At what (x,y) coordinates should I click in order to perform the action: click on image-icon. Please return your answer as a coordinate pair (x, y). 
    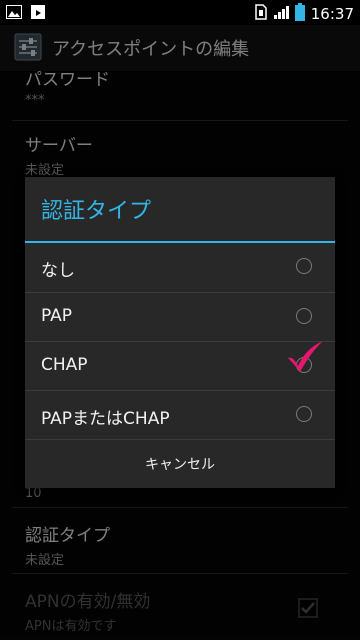
    Looking at the image, I should click on (14, 14).